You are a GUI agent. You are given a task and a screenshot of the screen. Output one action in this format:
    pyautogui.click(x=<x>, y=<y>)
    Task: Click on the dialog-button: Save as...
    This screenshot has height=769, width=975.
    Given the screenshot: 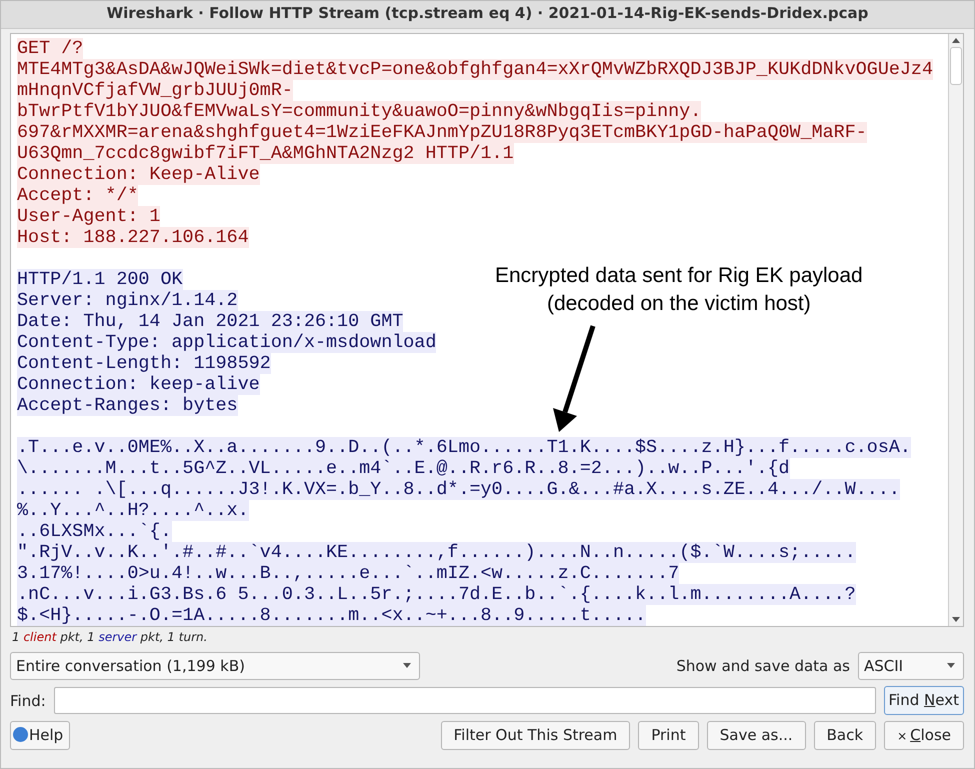 What is the action you would take?
    pyautogui.click(x=756, y=735)
    